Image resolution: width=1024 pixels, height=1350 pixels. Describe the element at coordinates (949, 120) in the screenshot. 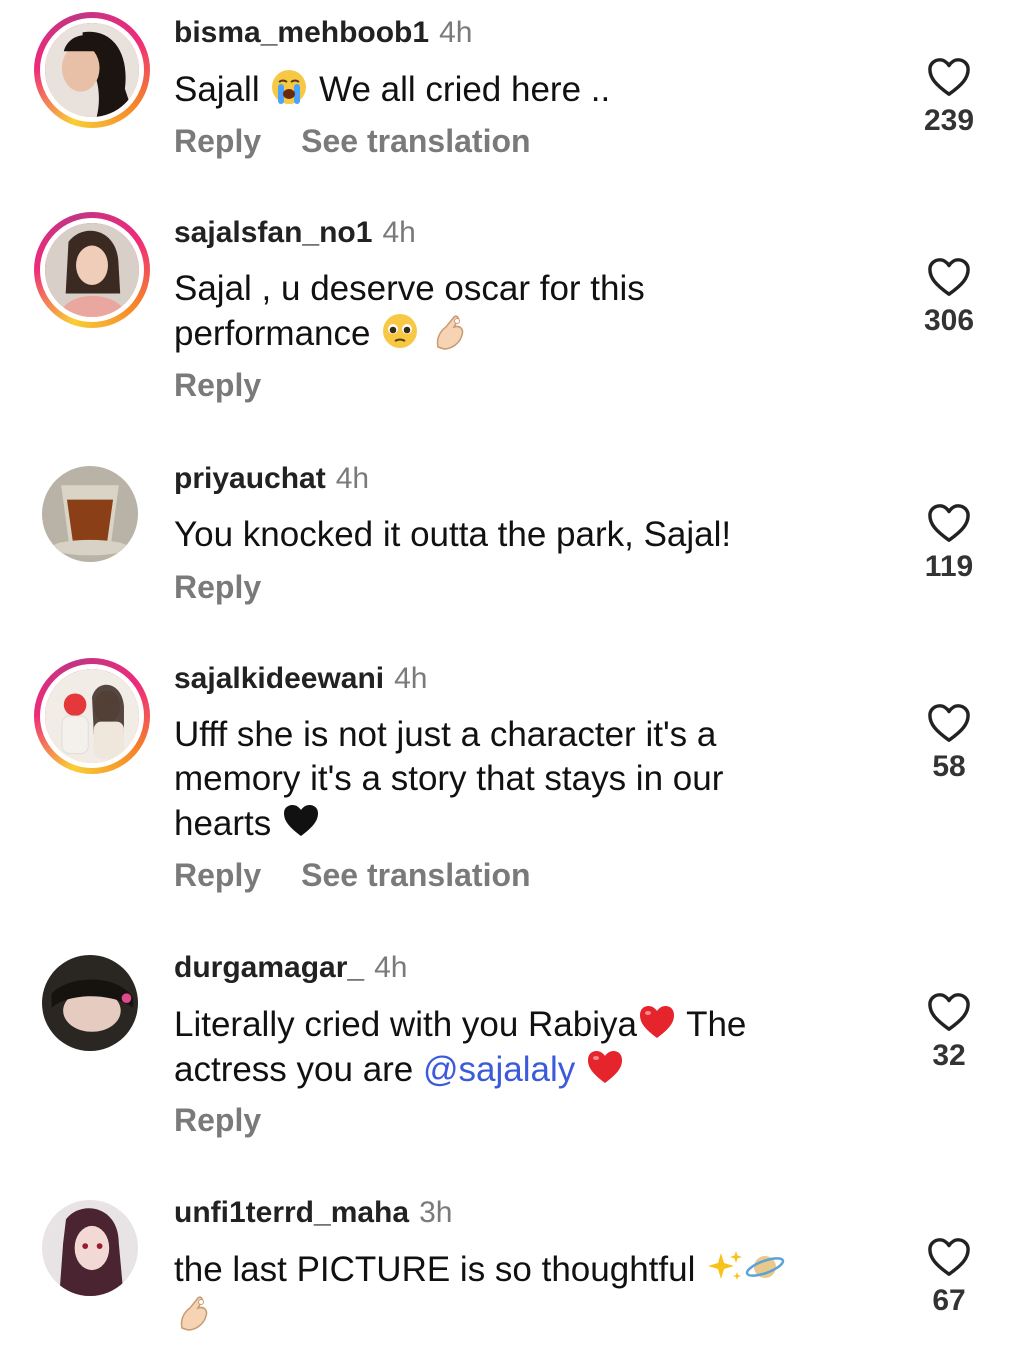

I see `like-count: 239` at that location.